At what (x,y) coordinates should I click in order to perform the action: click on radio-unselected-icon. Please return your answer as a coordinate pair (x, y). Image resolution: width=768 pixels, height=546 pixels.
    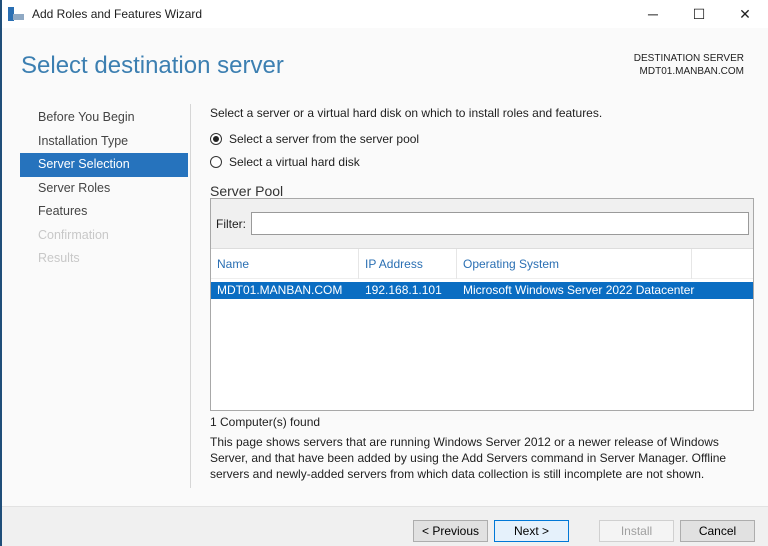
    Looking at the image, I should click on (216, 162).